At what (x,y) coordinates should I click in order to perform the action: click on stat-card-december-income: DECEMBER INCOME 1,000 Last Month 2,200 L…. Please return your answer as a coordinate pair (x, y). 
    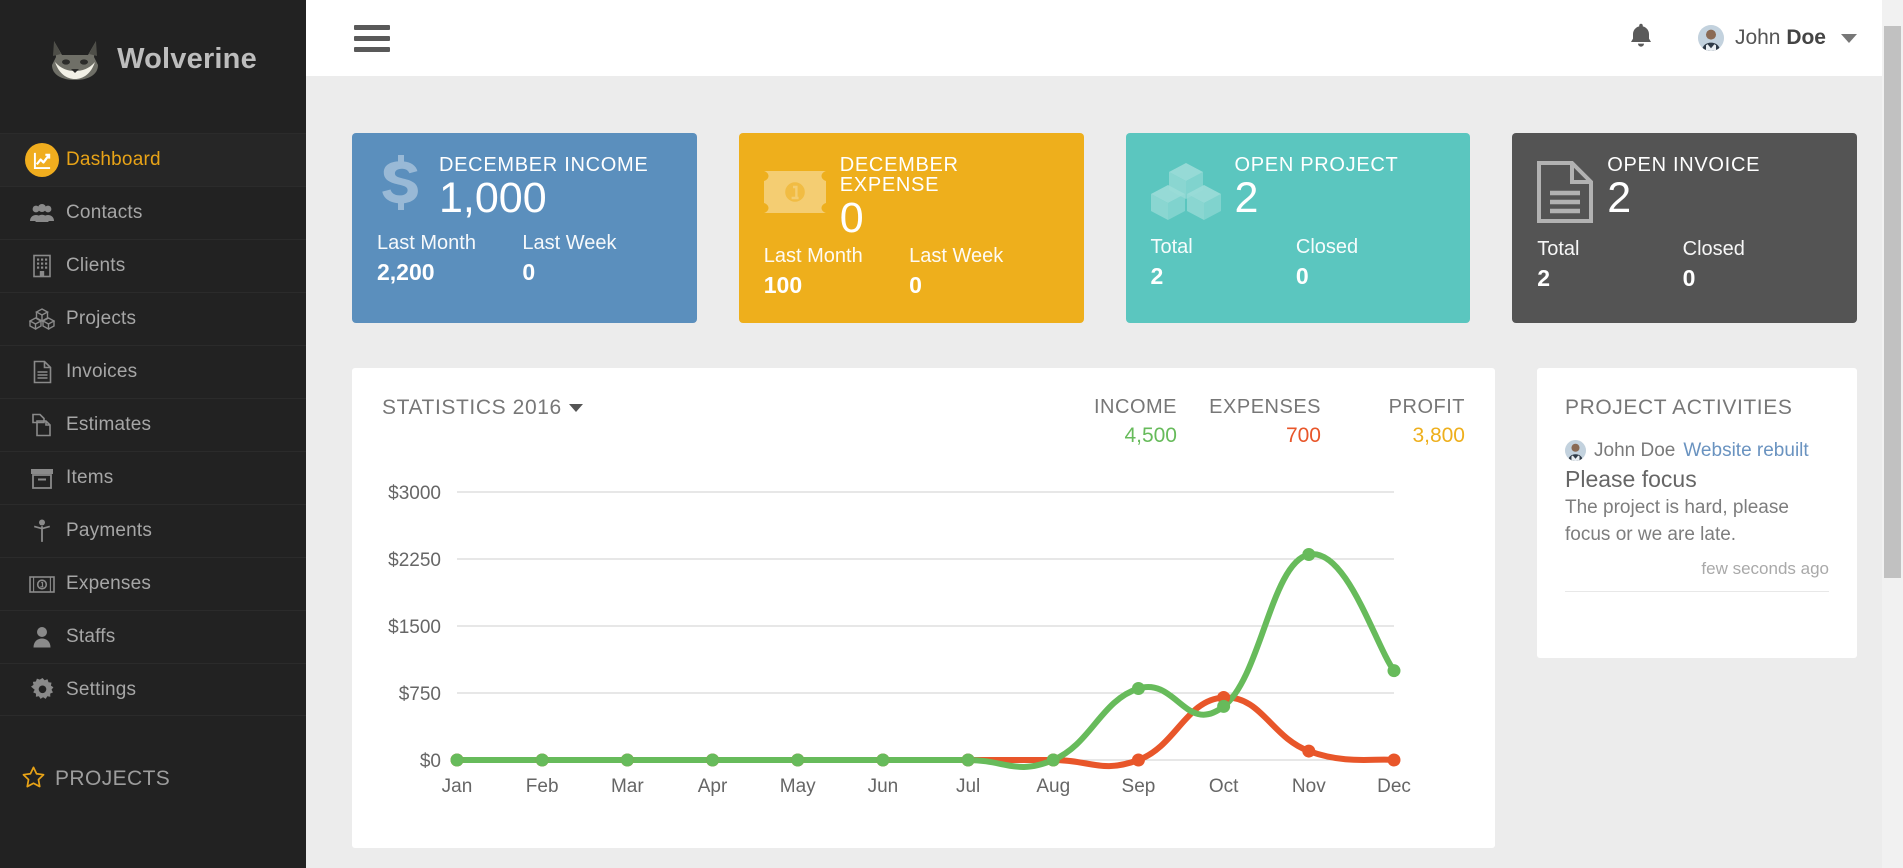
    Looking at the image, I should click on (524, 228).